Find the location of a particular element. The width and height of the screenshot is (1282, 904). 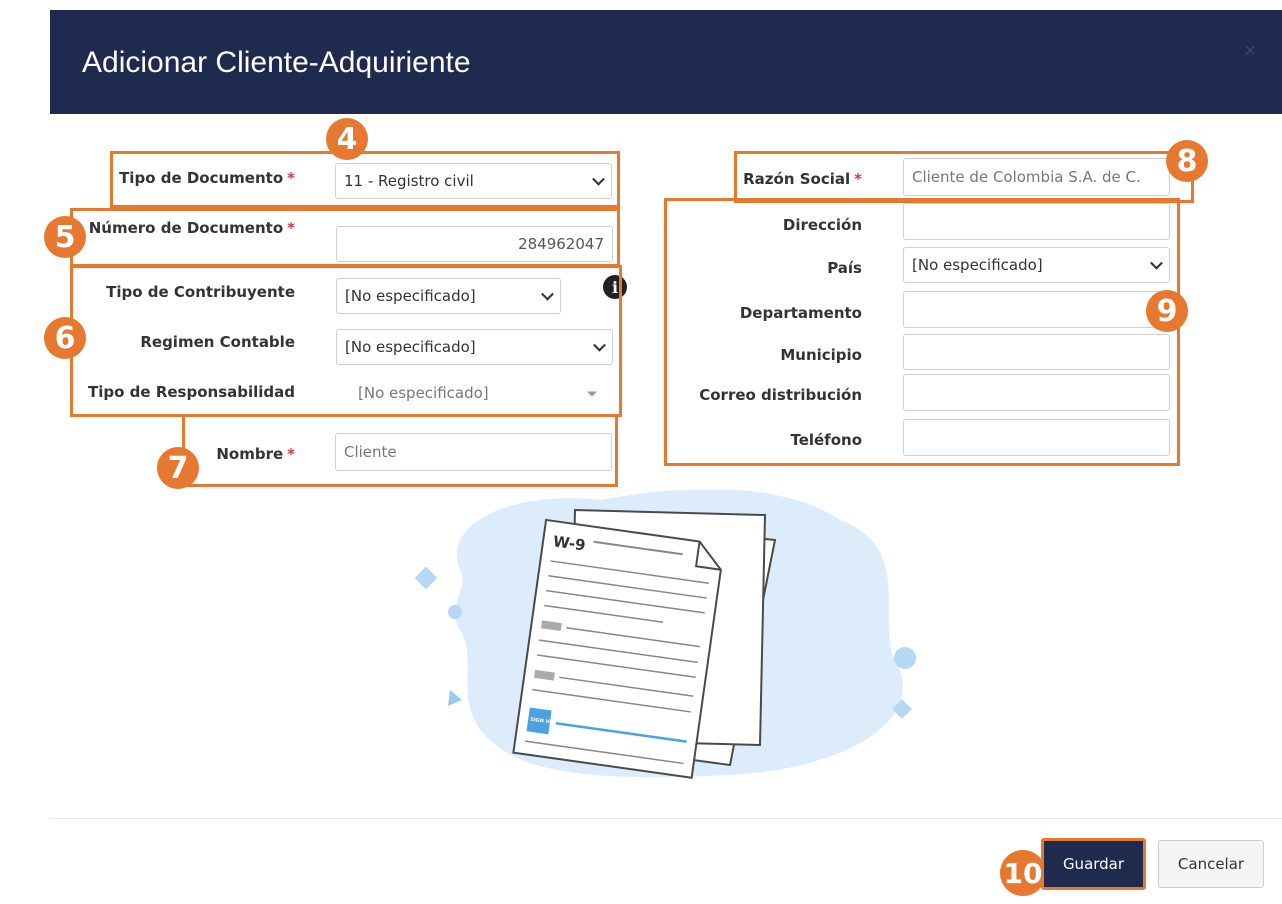

tax-documents-illustration: W-9 SIGN HERE is located at coordinates (665, 634).